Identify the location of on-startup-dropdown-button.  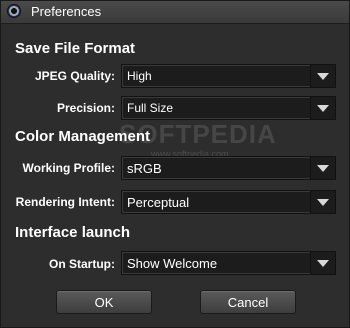
(322, 263).